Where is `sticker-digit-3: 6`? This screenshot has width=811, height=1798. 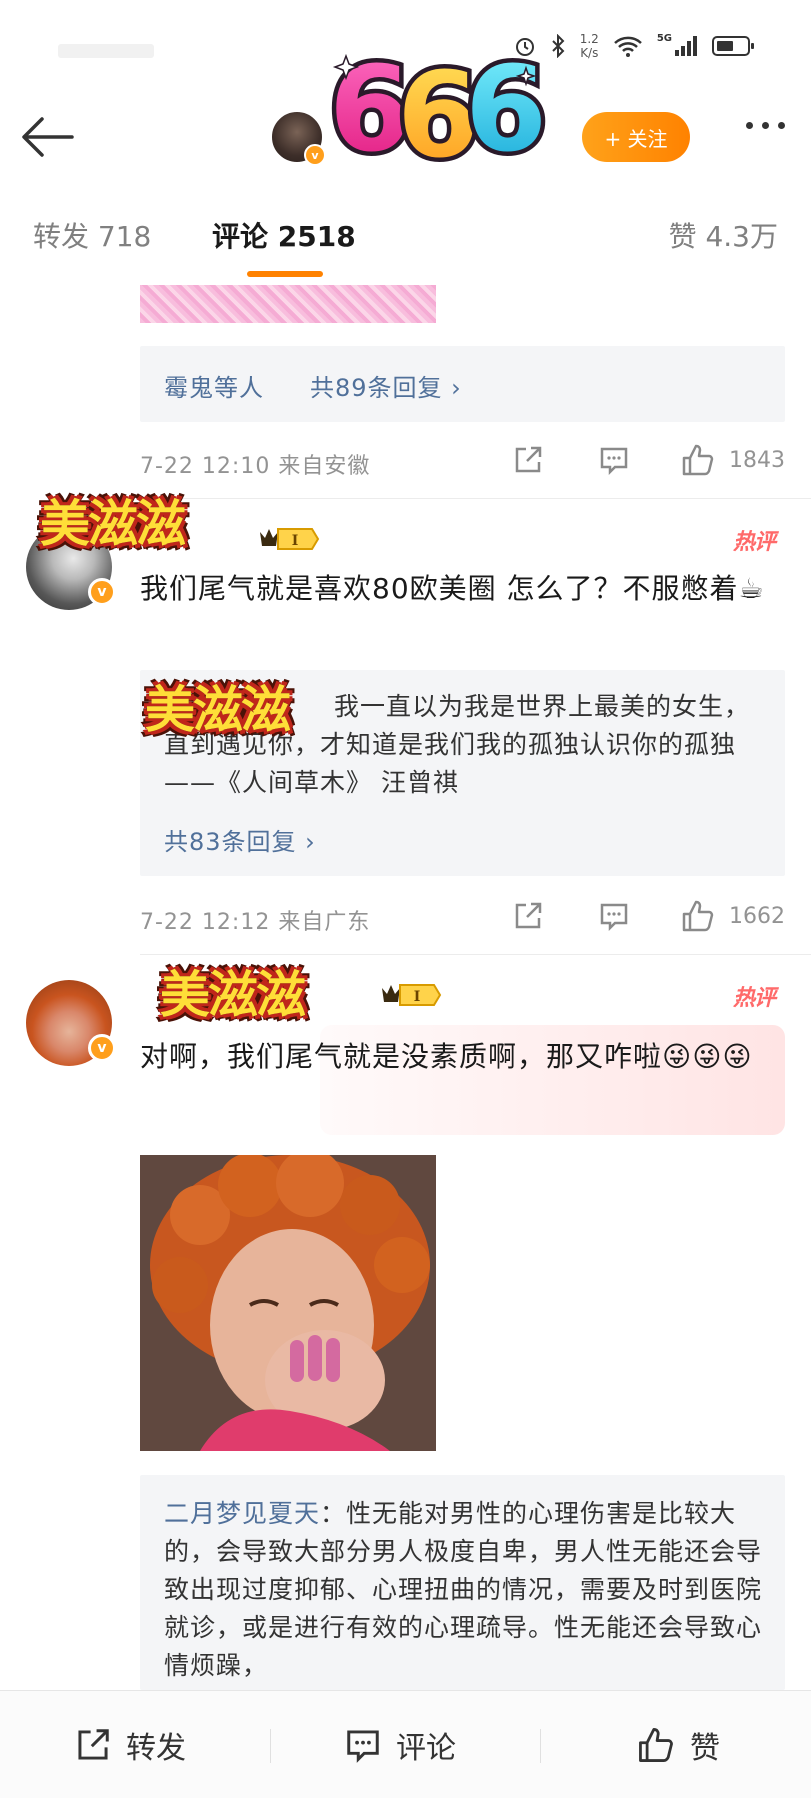 sticker-digit-3: 6 is located at coordinates (506, 109).